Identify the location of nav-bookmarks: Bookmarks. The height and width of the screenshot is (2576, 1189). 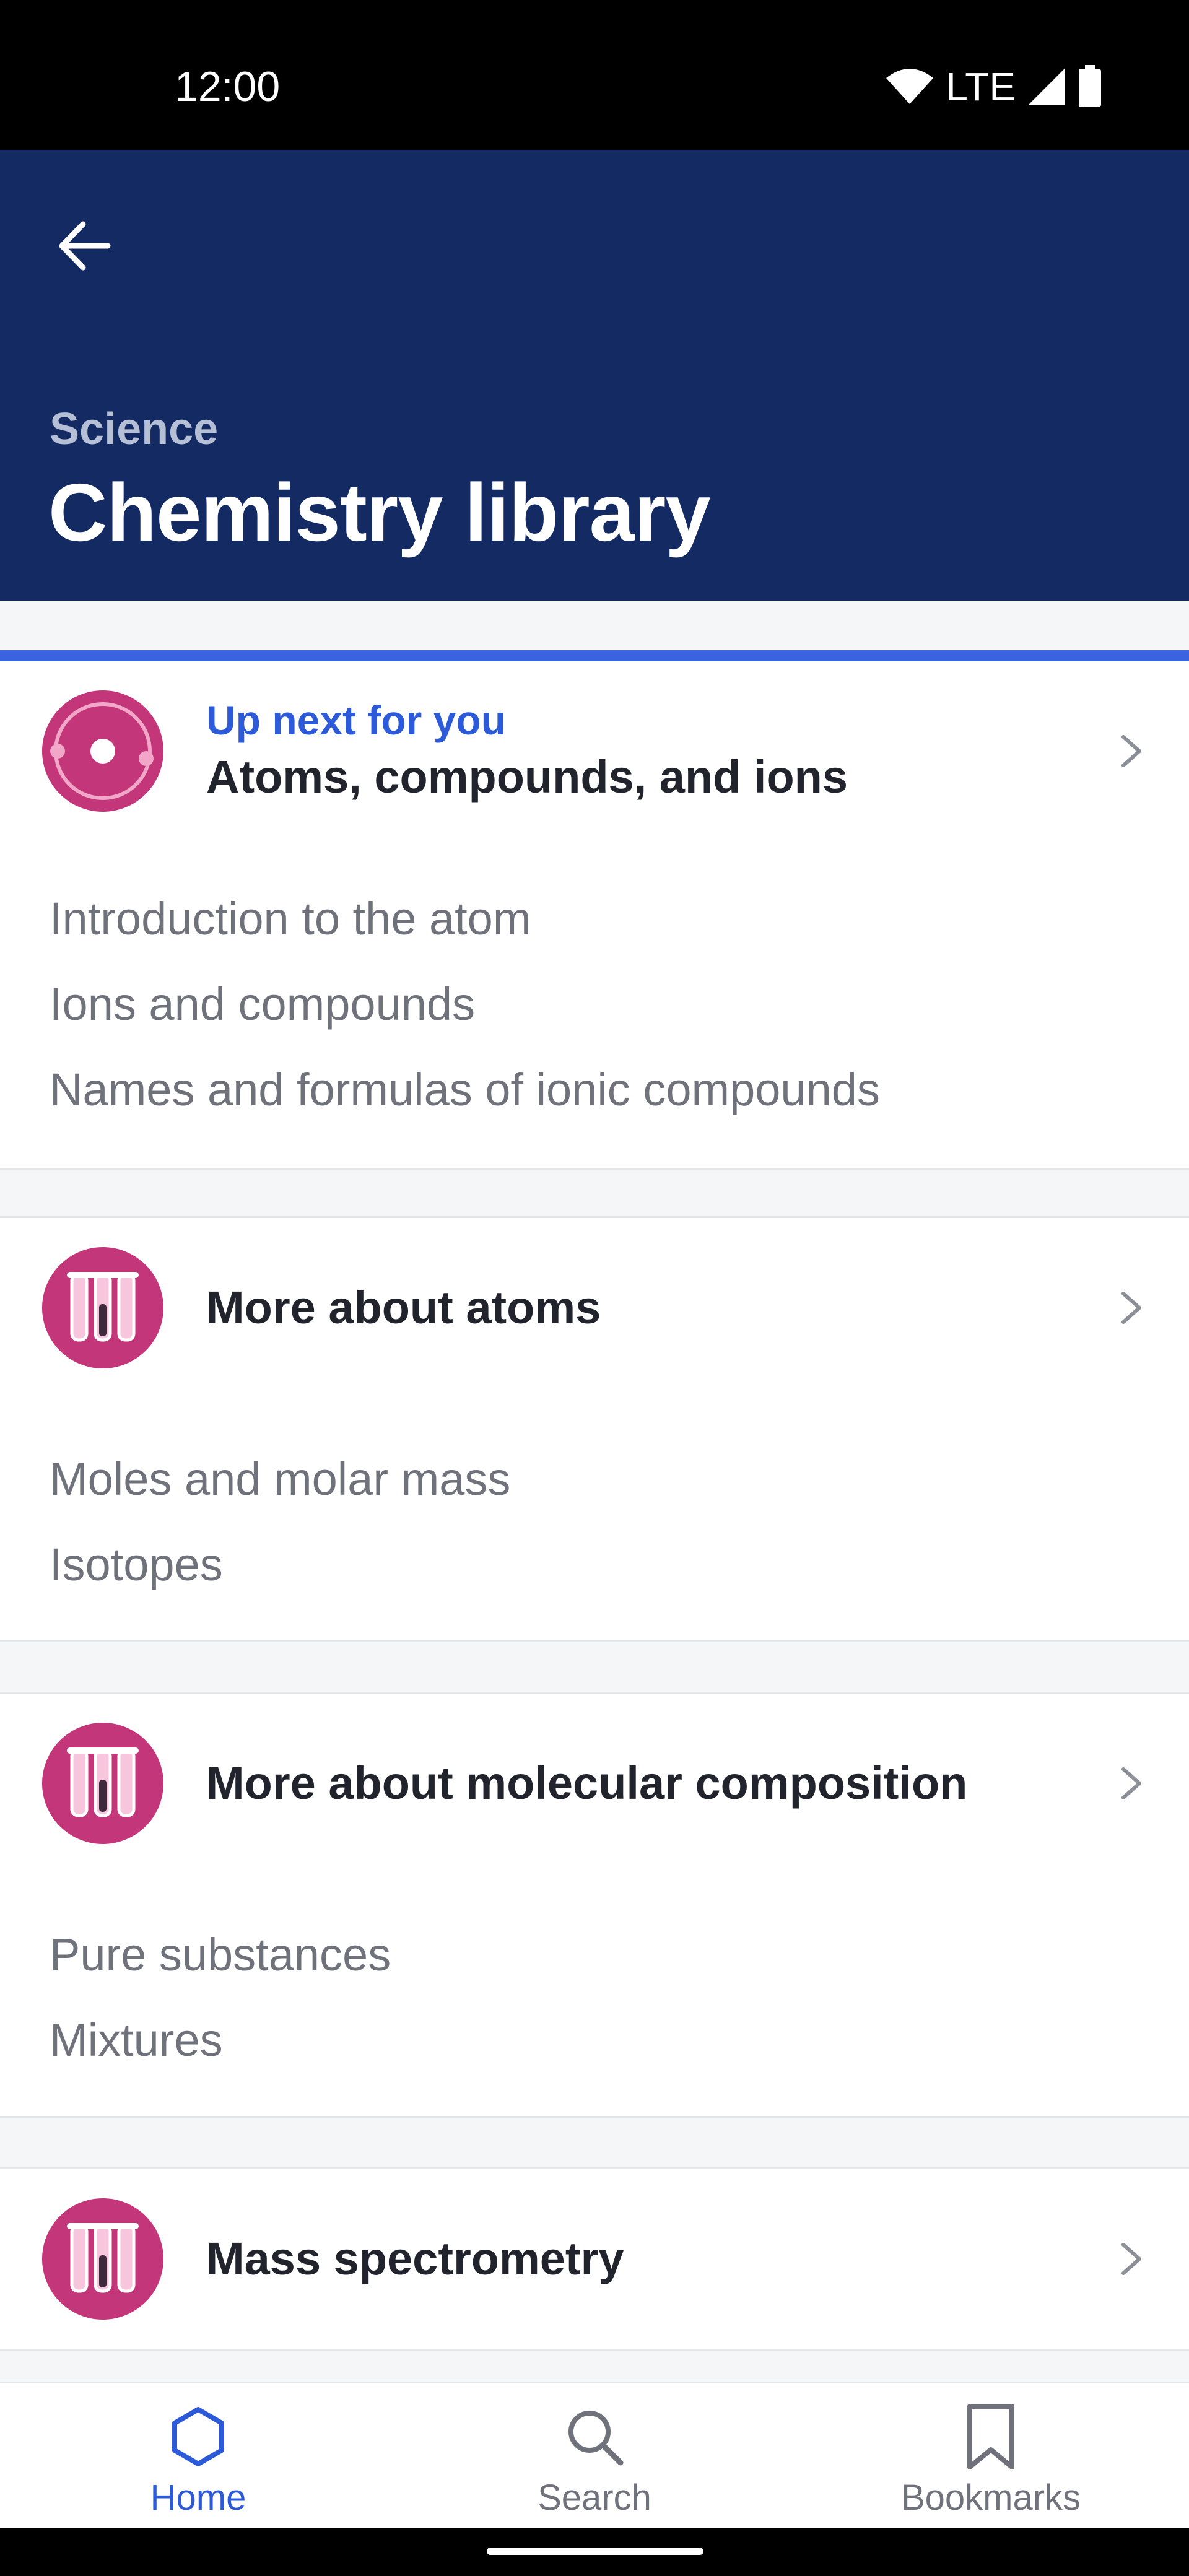
(991, 2456).